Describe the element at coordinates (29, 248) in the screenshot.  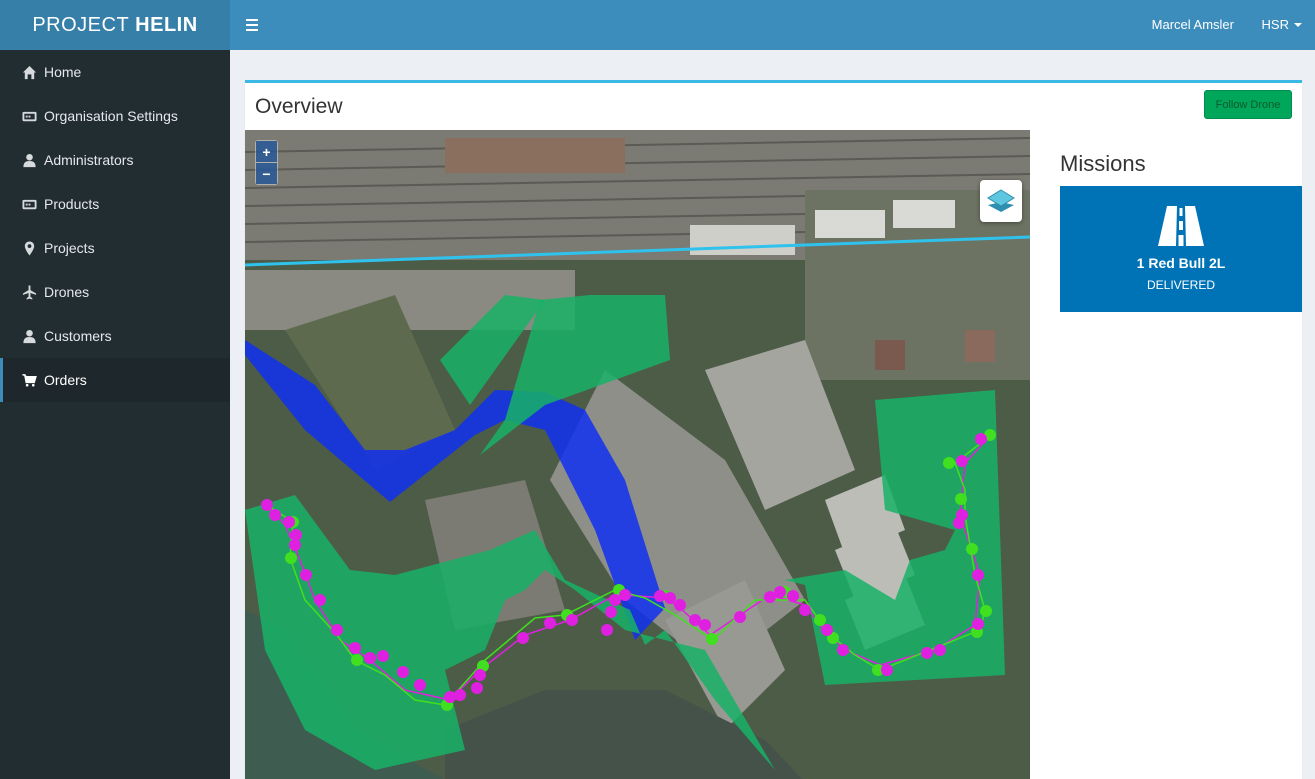
I see `map-marker-icon` at that location.